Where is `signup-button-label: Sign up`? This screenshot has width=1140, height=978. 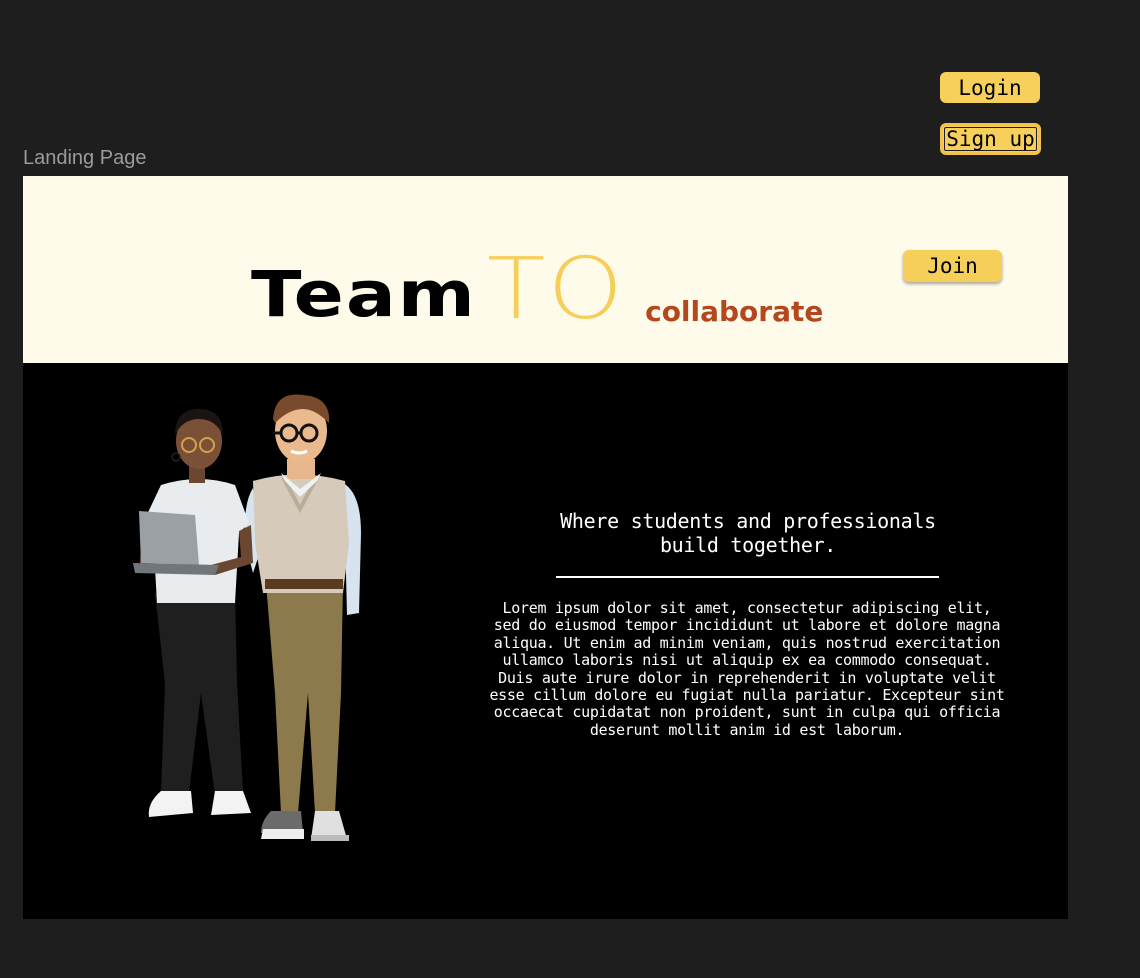
signup-button-label: Sign up is located at coordinates (990, 139).